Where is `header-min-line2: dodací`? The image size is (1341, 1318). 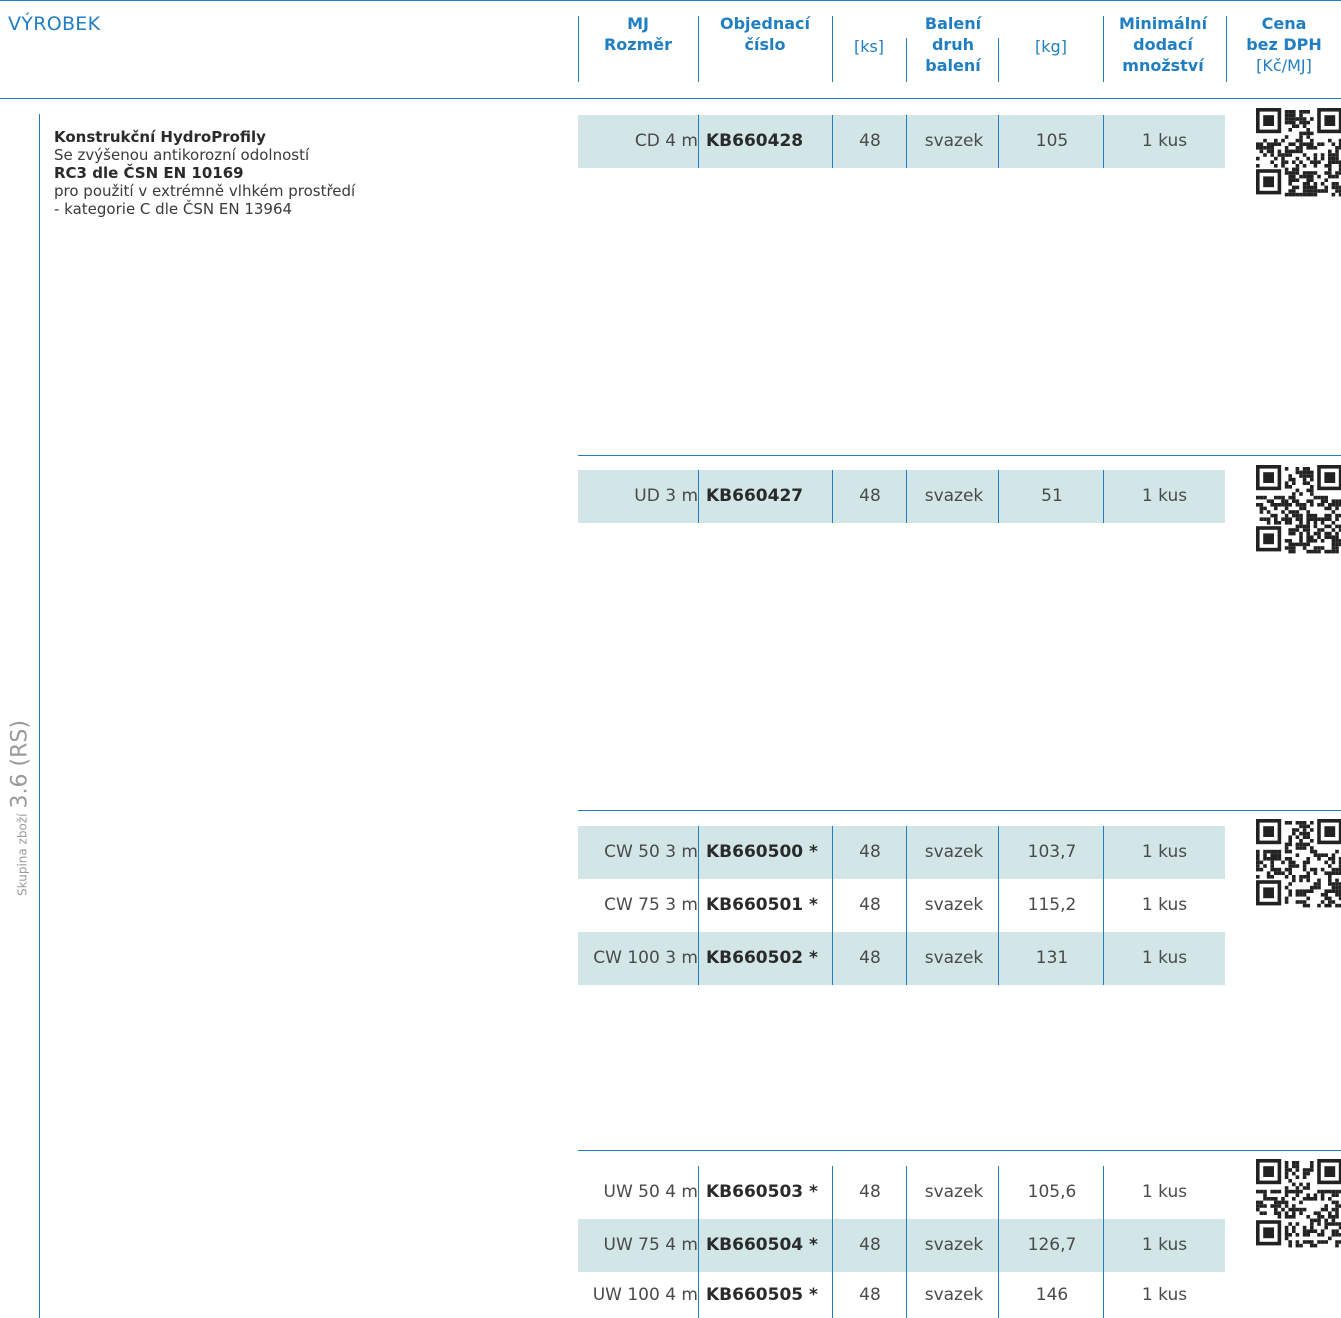
header-min-line2: dodací is located at coordinates (1163, 44).